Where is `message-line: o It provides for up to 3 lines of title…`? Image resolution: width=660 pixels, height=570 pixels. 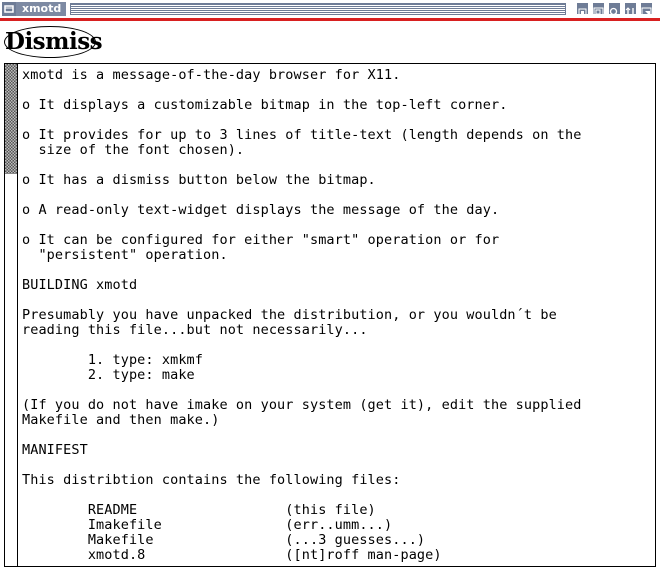
message-line: o It provides for up to 3 lines of title… is located at coordinates (302, 135).